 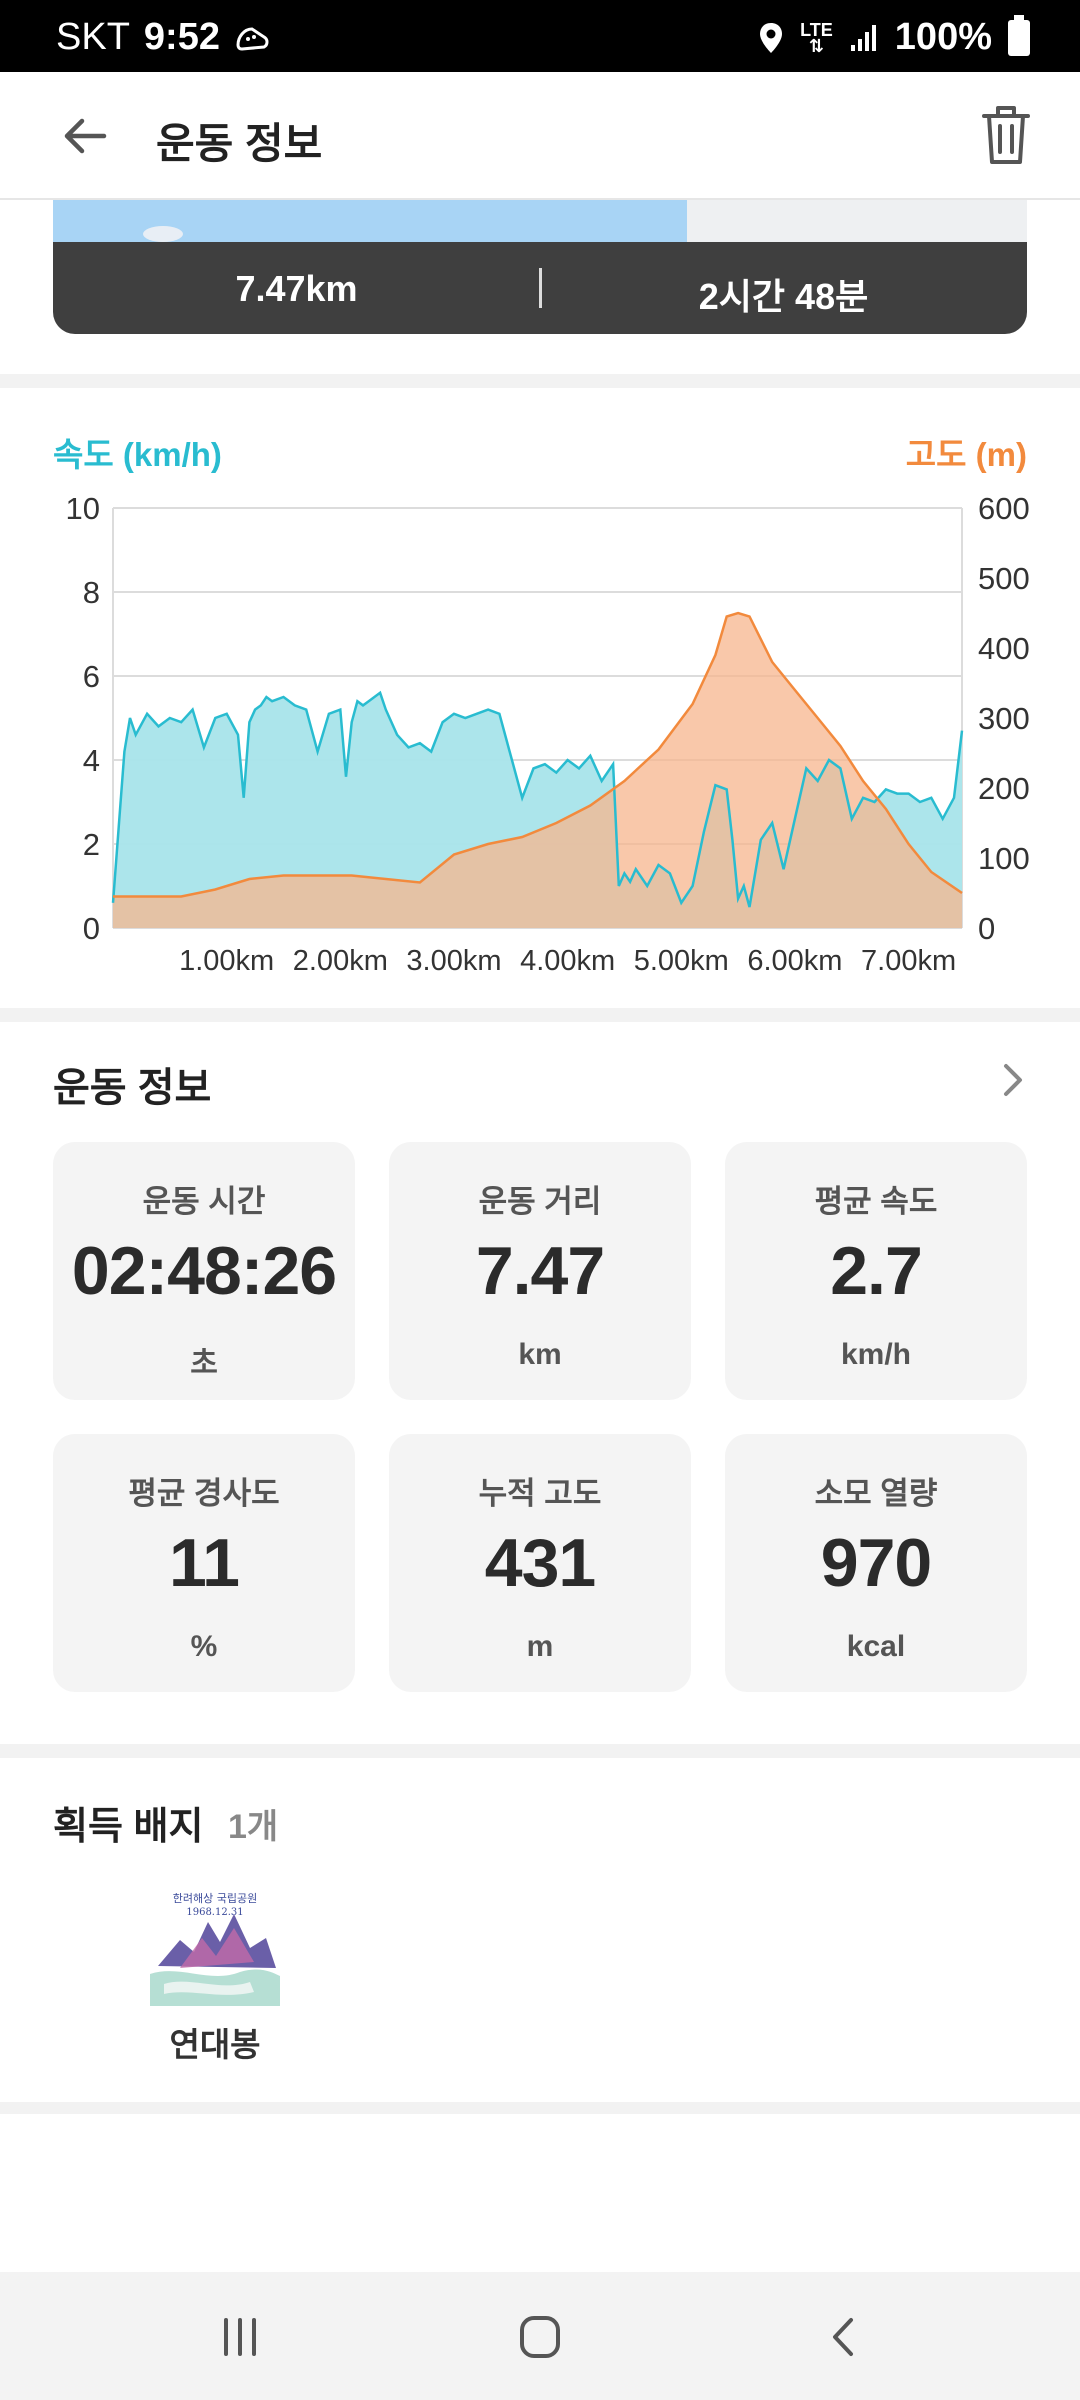 I want to click on x-tick-label: 7.00km, so click(x=908, y=961).